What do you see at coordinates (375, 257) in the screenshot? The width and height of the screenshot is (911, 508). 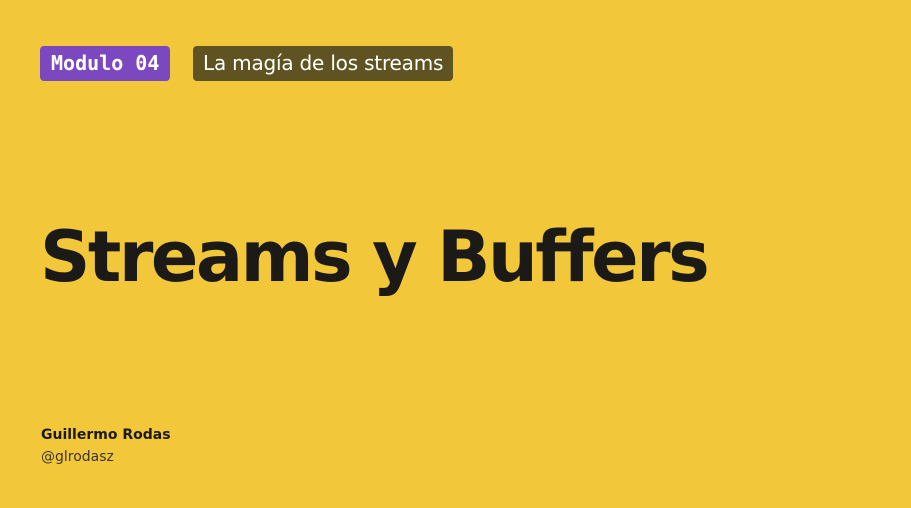 I see `slide-title: Streams y Buffers` at bounding box center [375, 257].